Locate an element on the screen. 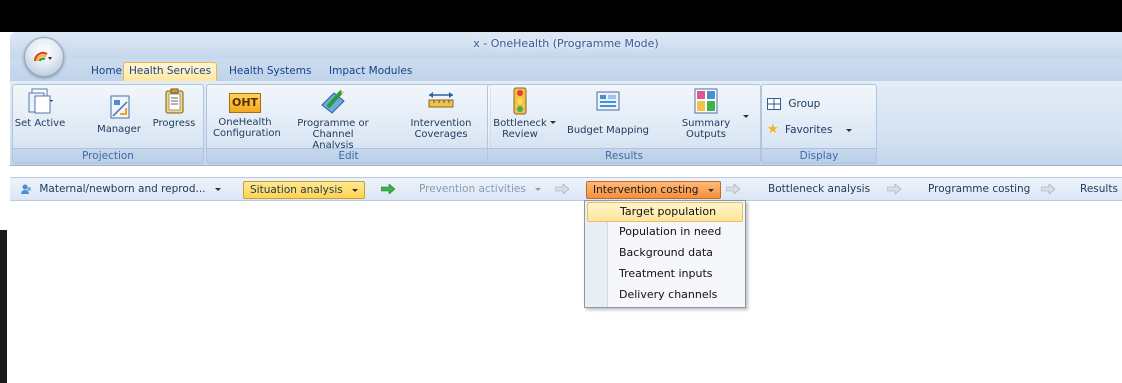  summary-dropdown-arrow is located at coordinates (746, 116).